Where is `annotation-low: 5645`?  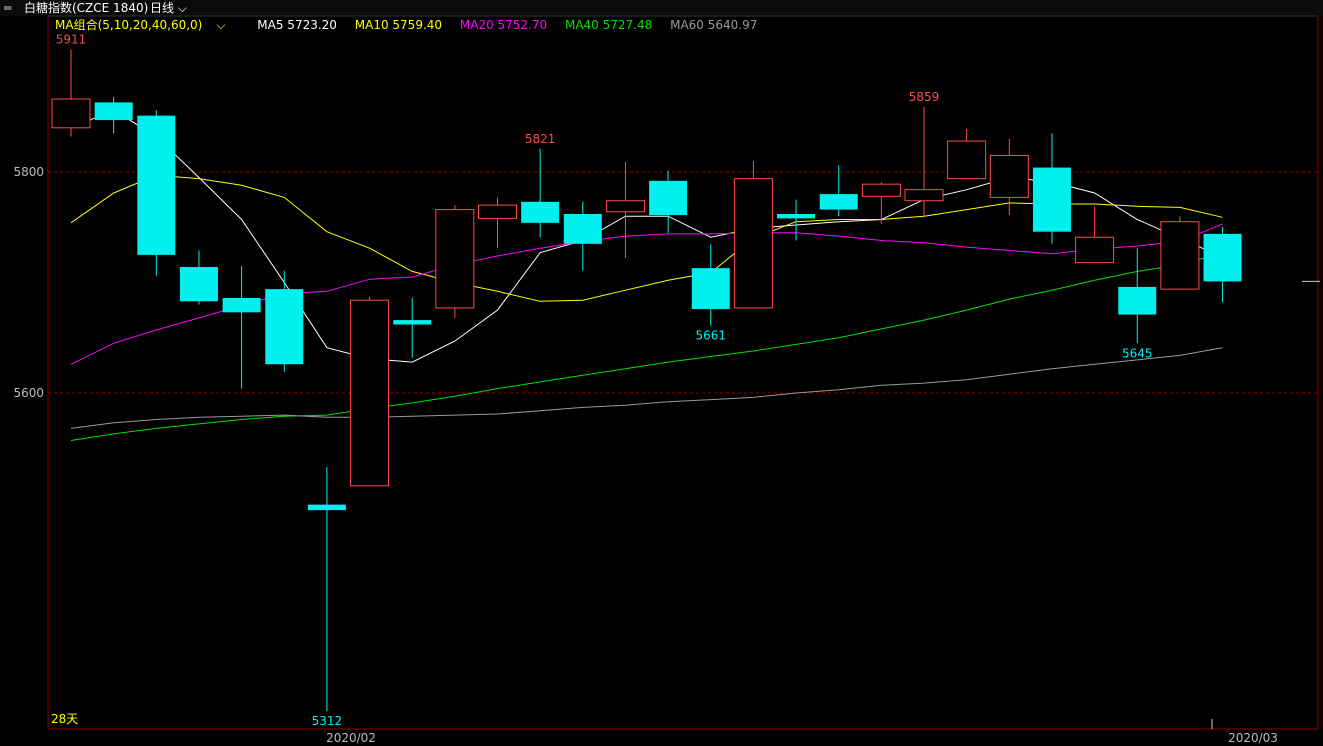 annotation-low: 5645 is located at coordinates (1137, 353).